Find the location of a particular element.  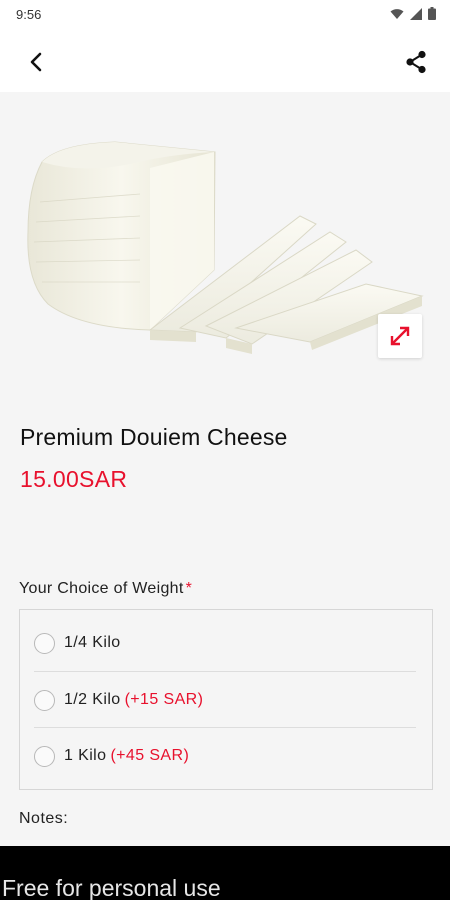

weight-option-half-kilo: 1/2 Kilo (+15 SAR) is located at coordinates (226, 700).